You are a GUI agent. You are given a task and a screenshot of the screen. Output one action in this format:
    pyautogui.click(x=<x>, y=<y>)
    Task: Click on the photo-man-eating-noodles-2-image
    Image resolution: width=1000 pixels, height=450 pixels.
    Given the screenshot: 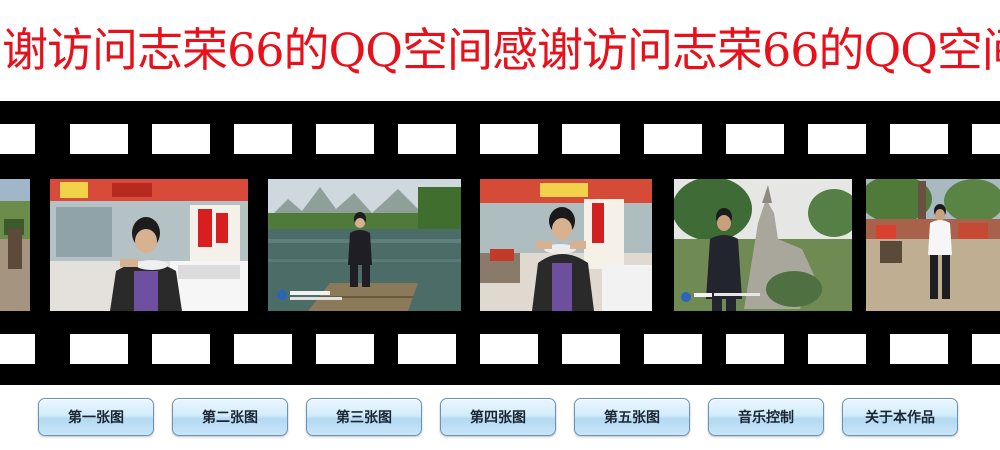 What is the action you would take?
    pyautogui.click(x=566, y=245)
    